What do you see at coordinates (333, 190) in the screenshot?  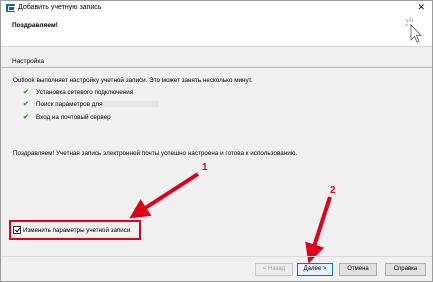 I see `marker-2: 2` at bounding box center [333, 190].